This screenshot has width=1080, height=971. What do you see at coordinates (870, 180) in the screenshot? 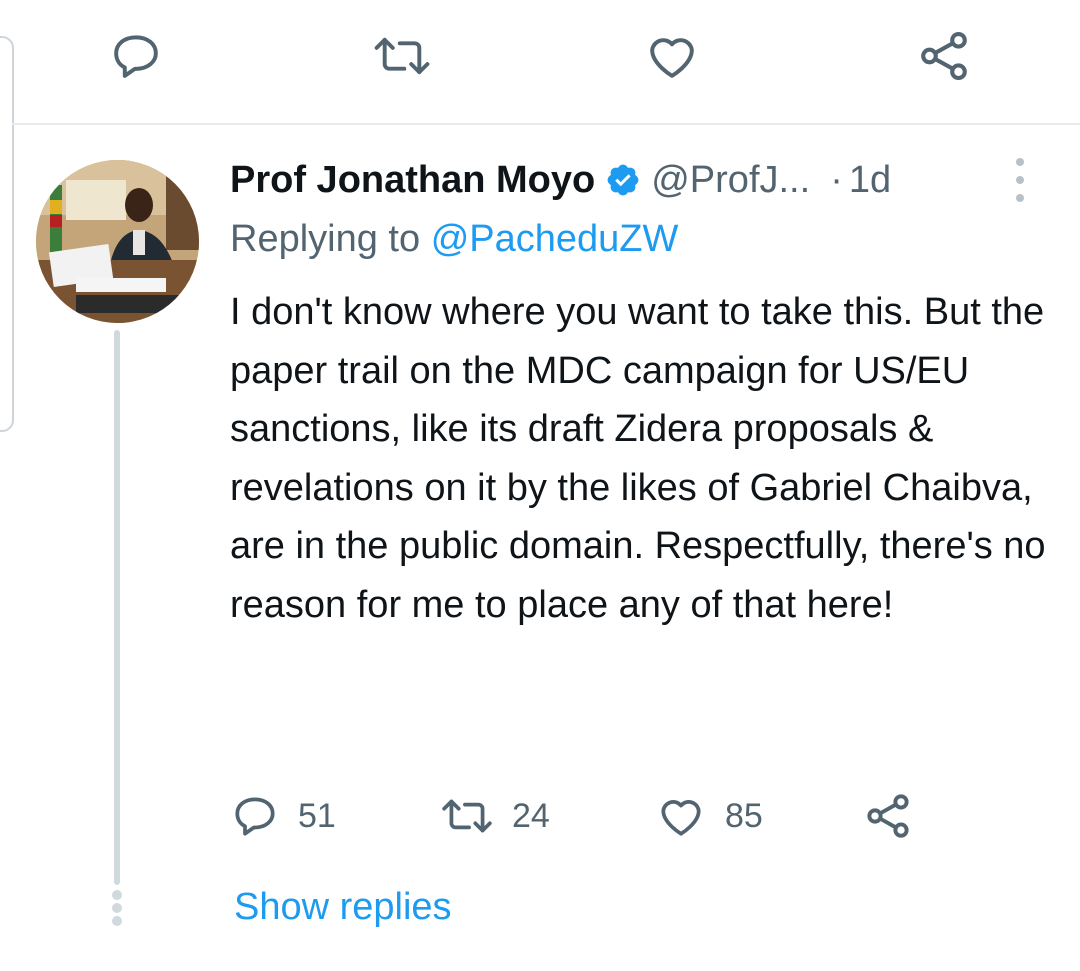
I see `timestamp: 1d` at bounding box center [870, 180].